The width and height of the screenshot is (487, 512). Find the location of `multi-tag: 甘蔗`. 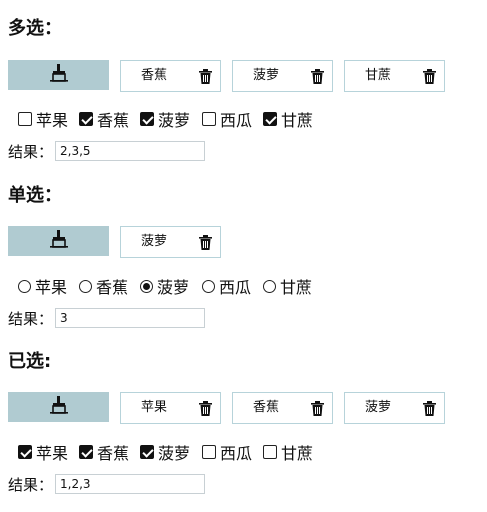

multi-tag: 甘蔗 is located at coordinates (394, 76).